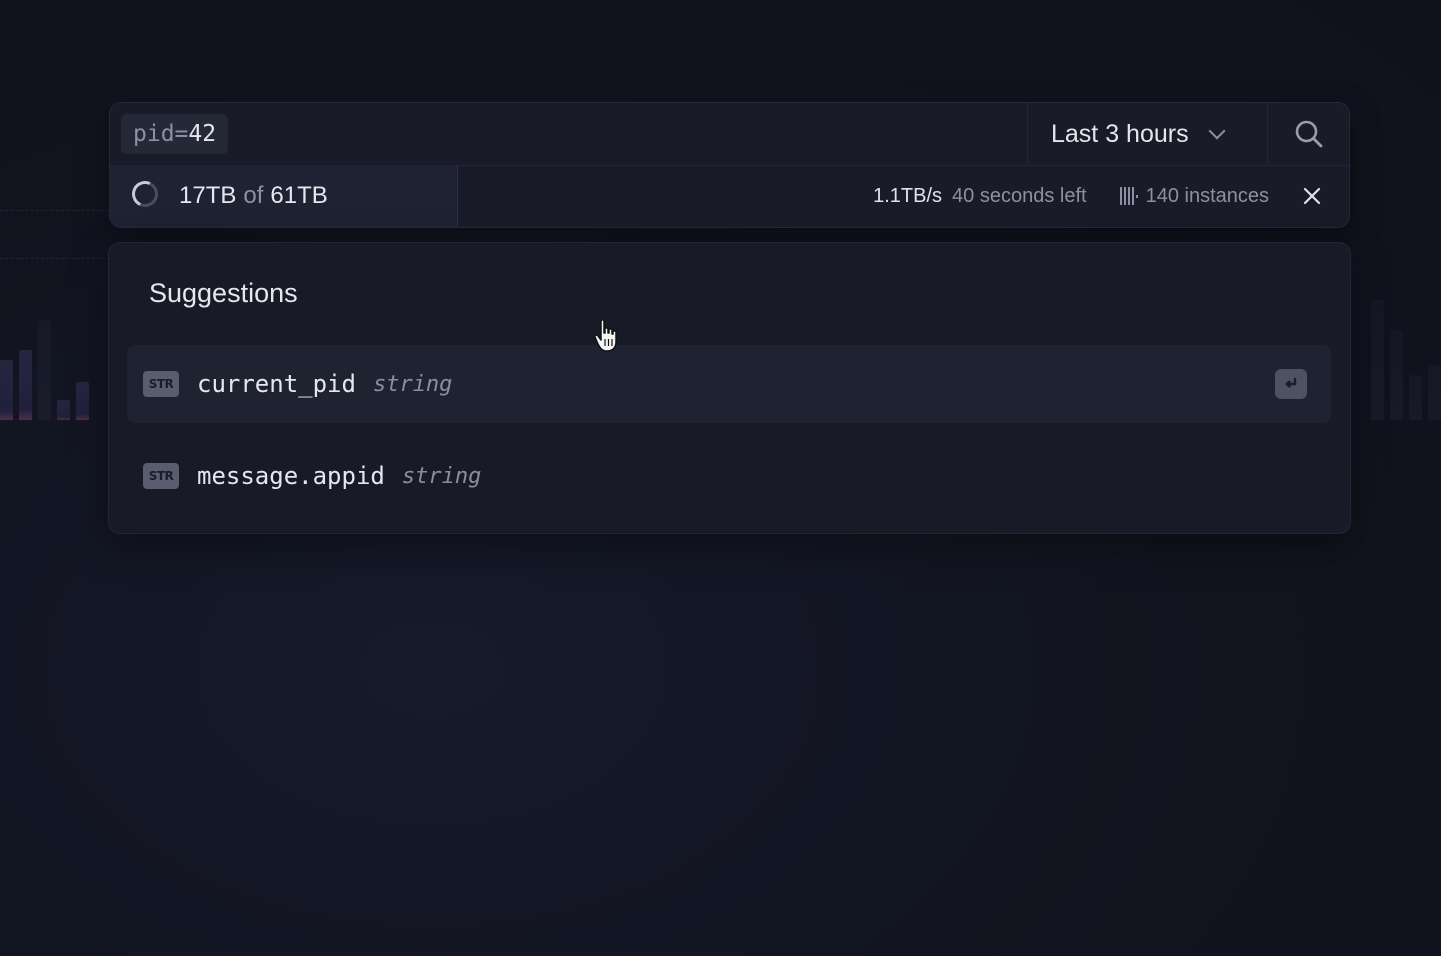 This screenshot has width=1441, height=956. Describe the element at coordinates (1207, 195) in the screenshot. I see `instances-count: 140 instances` at that location.